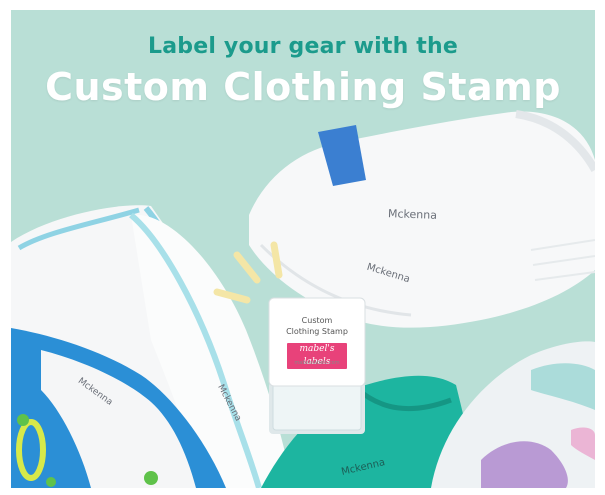  Describe the element at coordinates (317, 406) in the screenshot. I see `stamp-clear-base` at that location.